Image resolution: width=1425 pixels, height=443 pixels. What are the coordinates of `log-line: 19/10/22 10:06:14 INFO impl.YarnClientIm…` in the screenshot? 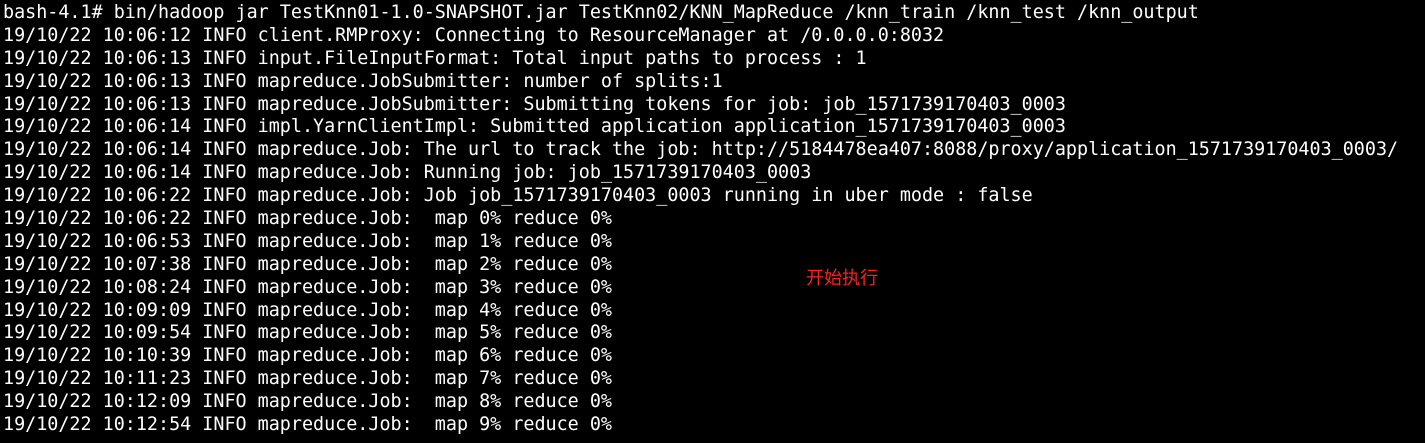 It's located at (534, 127).